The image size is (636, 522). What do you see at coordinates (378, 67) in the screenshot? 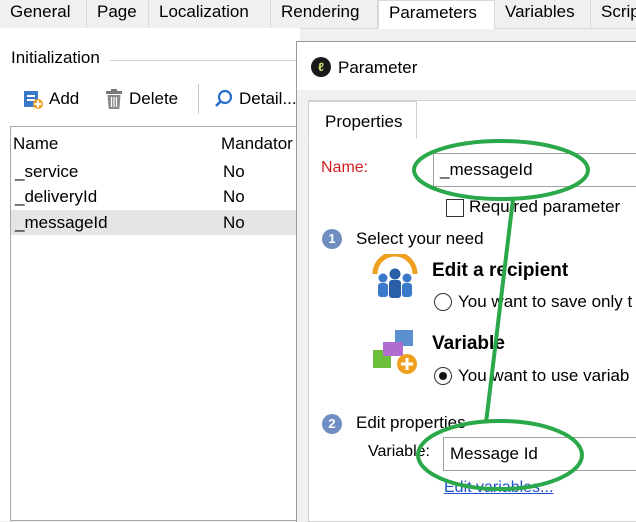
I see `dialog-title: Parameter` at bounding box center [378, 67].